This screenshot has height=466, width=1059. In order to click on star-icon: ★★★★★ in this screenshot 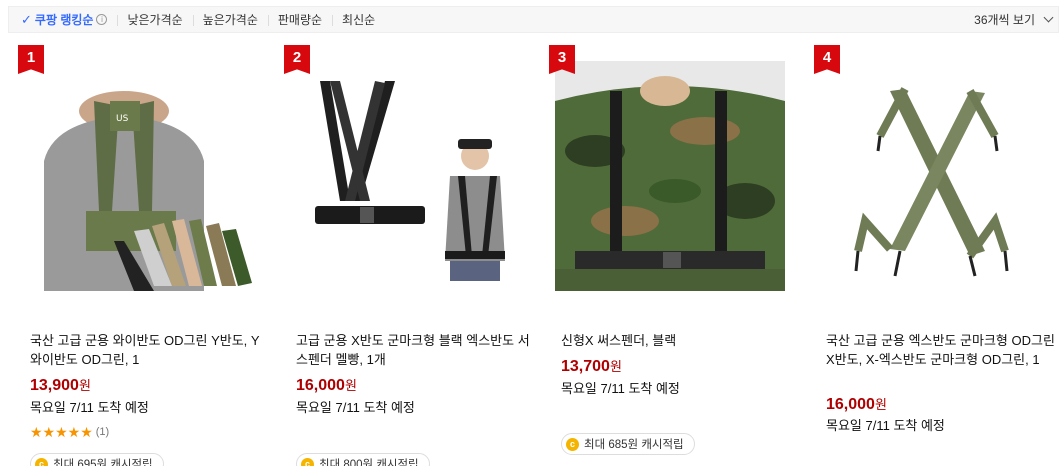, I will do `click(61, 432)`.